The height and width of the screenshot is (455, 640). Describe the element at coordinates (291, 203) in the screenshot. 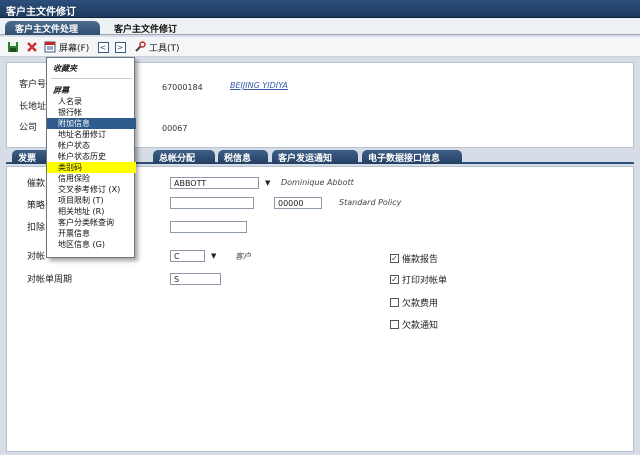

I see `policy-value: 00000` at that location.